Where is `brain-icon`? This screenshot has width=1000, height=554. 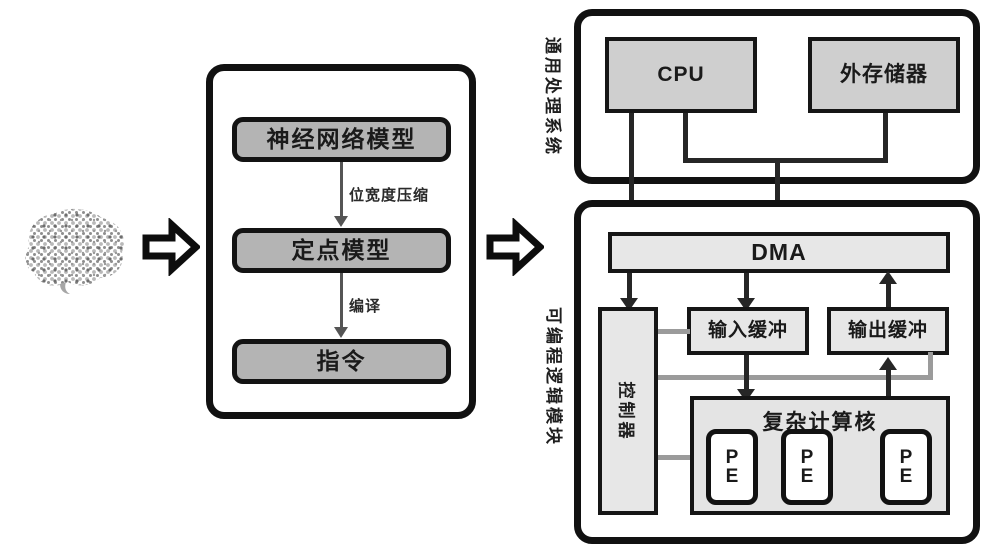 brain-icon is located at coordinates (70, 247).